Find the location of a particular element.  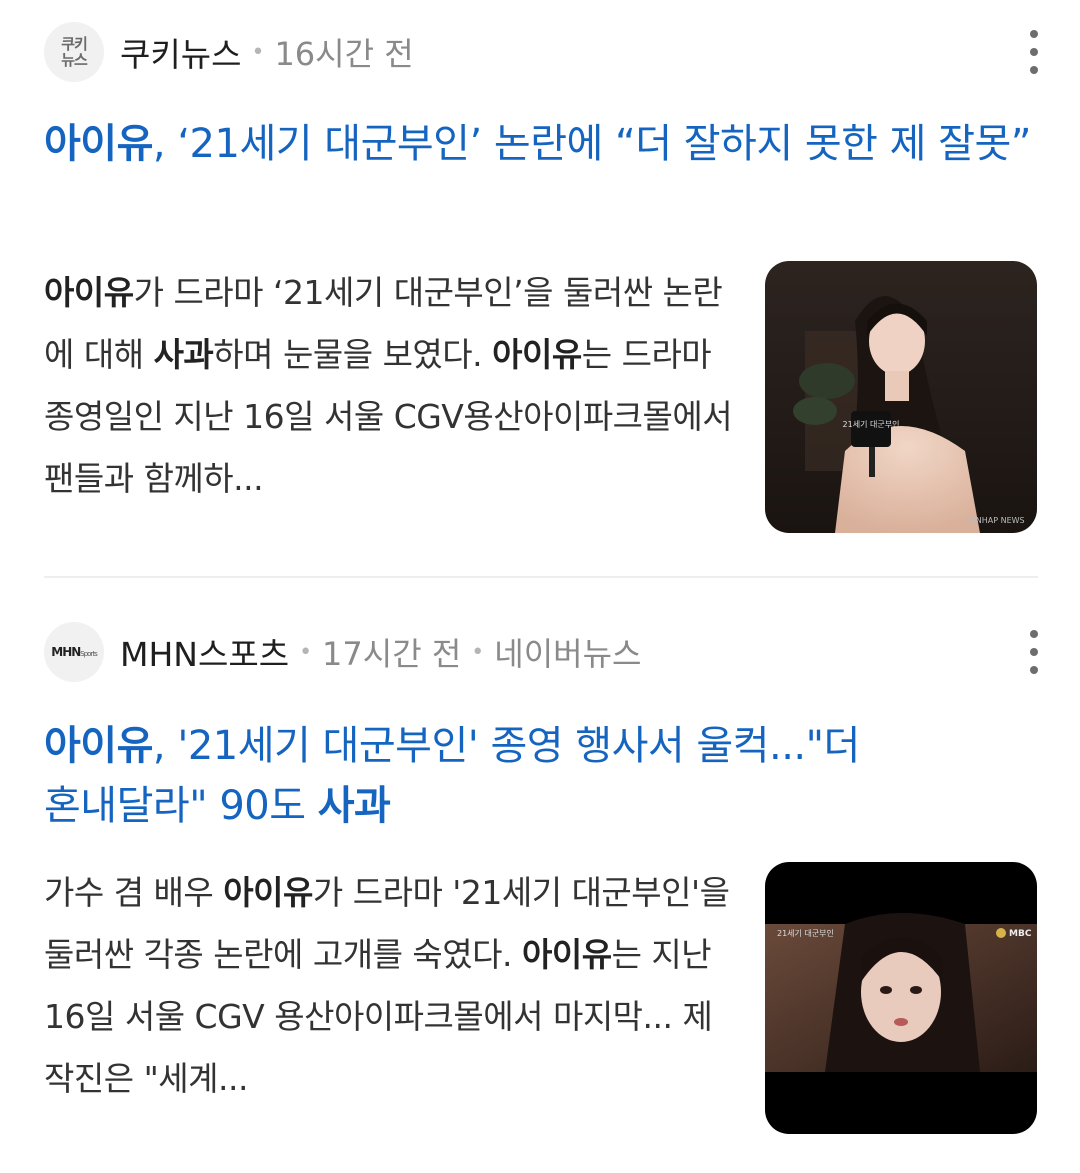

article-thumbnail: 21세기 대군부인 YONHAP NEWS is located at coordinates (901, 397).